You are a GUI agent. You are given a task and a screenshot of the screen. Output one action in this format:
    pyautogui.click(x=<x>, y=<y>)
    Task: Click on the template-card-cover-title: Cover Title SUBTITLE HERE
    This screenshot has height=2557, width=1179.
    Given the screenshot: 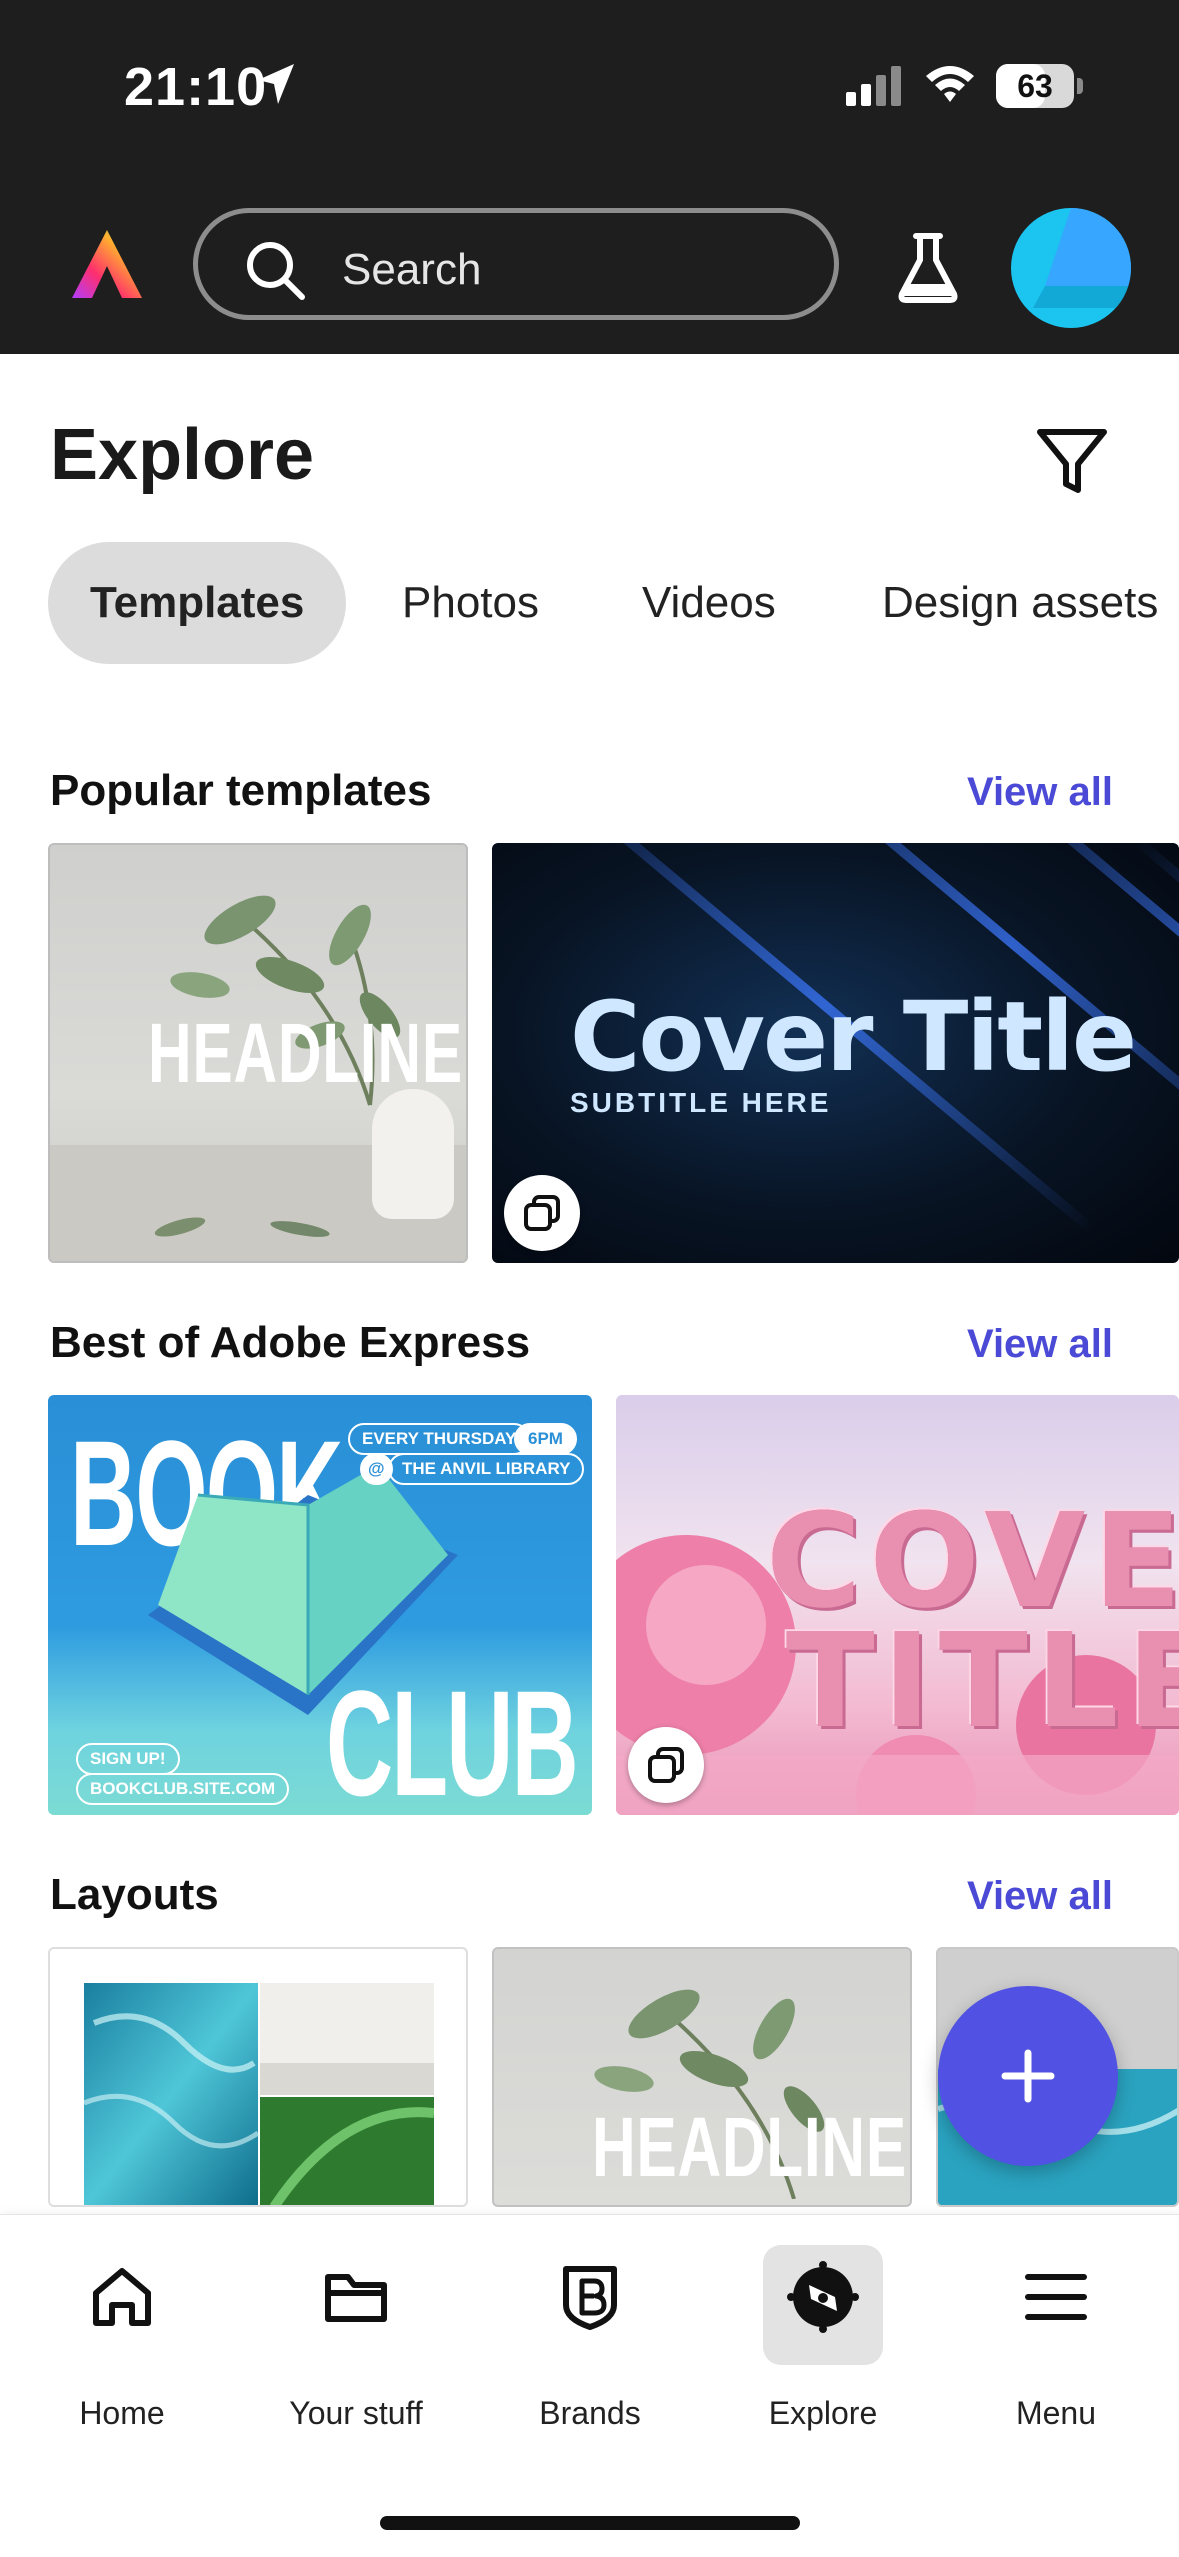 What is the action you would take?
    pyautogui.click(x=835, y=1053)
    